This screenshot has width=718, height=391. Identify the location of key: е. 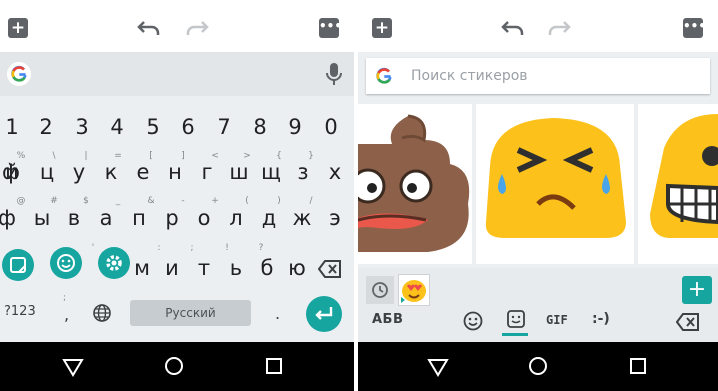
(143, 172).